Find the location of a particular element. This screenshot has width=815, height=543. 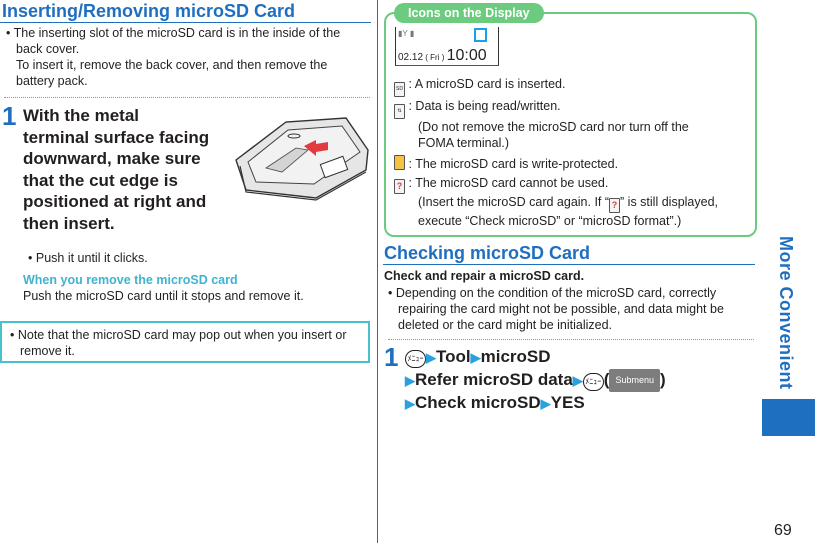

sd-unusable-inline-icon: ? is located at coordinates (615, 205).